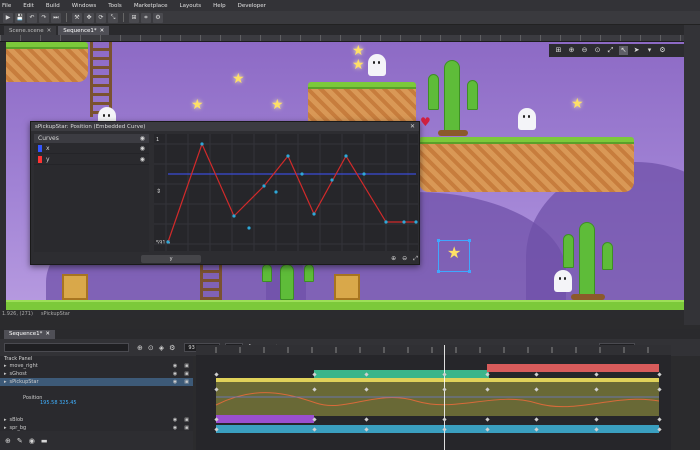  Describe the element at coordinates (101, 17) in the screenshot. I see `rotate-icon: ⟳` at that location.